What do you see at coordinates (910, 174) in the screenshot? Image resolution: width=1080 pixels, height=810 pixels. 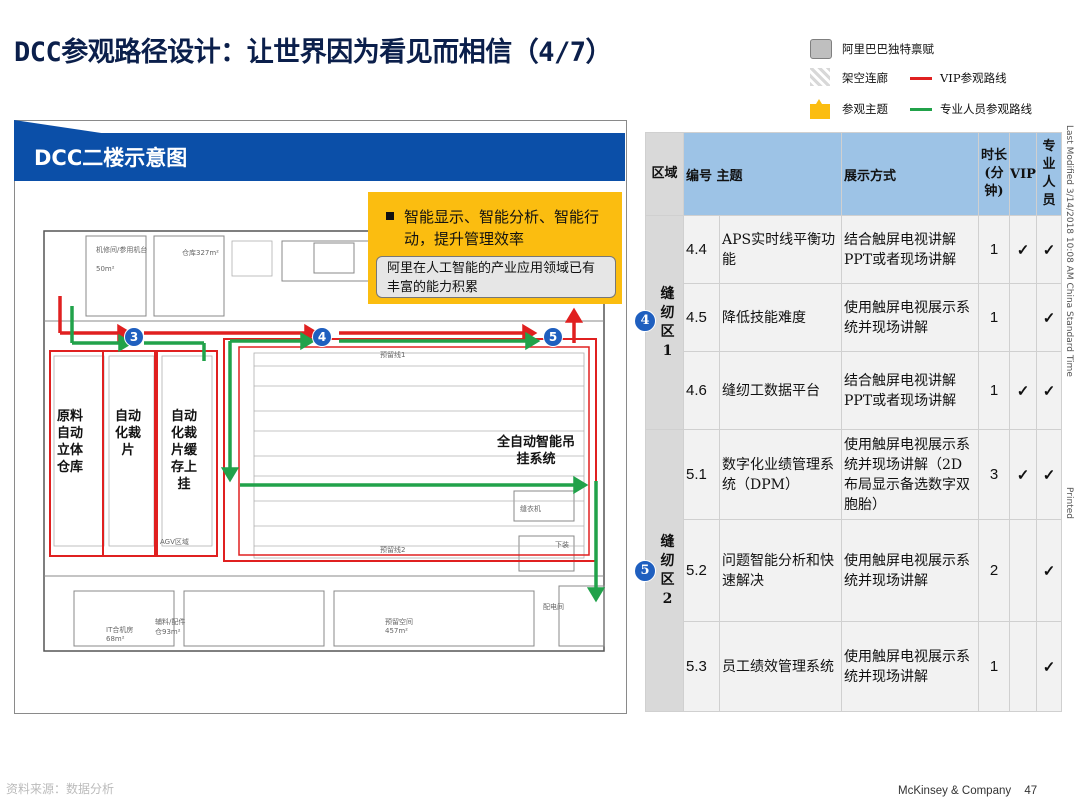 I see `header-method: 展示方式` at bounding box center [910, 174].